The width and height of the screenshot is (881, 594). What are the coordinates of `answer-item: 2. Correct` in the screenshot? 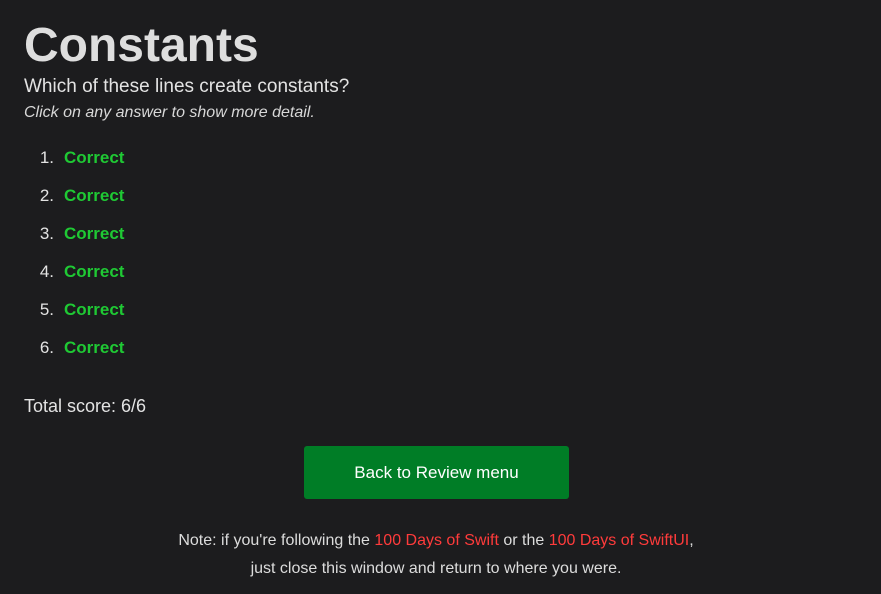 It's located at (74, 203).